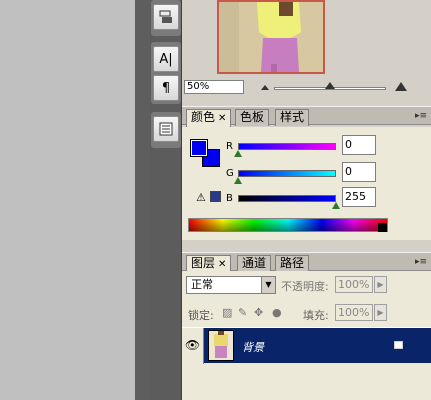 The width and height of the screenshot is (431, 400). Describe the element at coordinates (316, 315) in the screenshot. I see `fill-label: 填充:` at that location.